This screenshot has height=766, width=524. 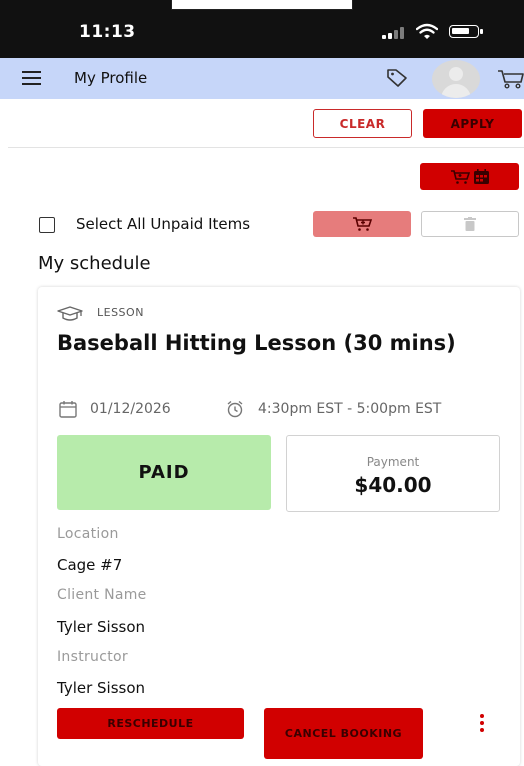 What do you see at coordinates (395, 32) in the screenshot?
I see `signal-bars-icon` at bounding box center [395, 32].